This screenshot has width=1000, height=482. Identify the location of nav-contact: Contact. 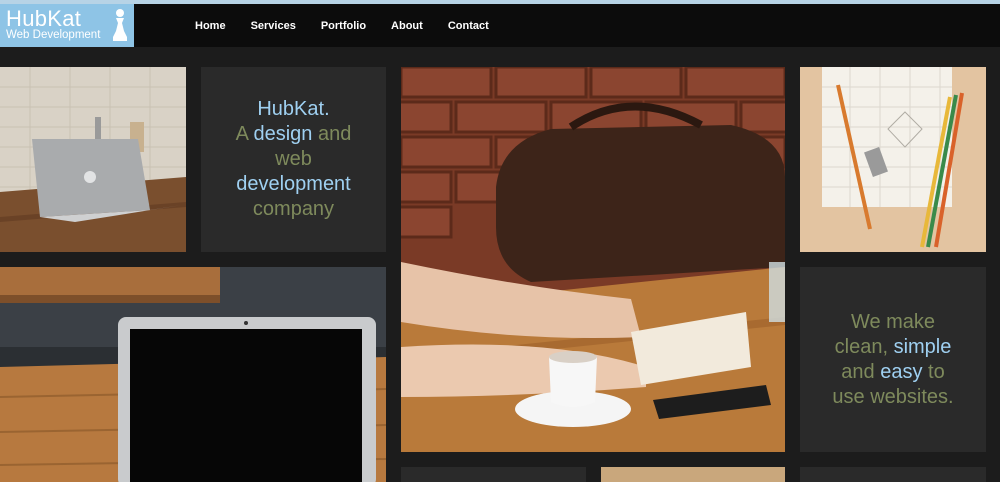
(468, 26).